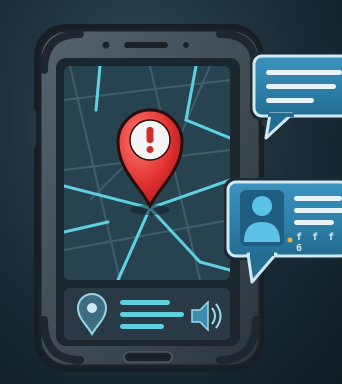 Image resolution: width=342 pixels, height=384 pixels. Describe the element at coordinates (316, 243) in the screenshot. I see `contact-signal-text: f f f 6` at that location.